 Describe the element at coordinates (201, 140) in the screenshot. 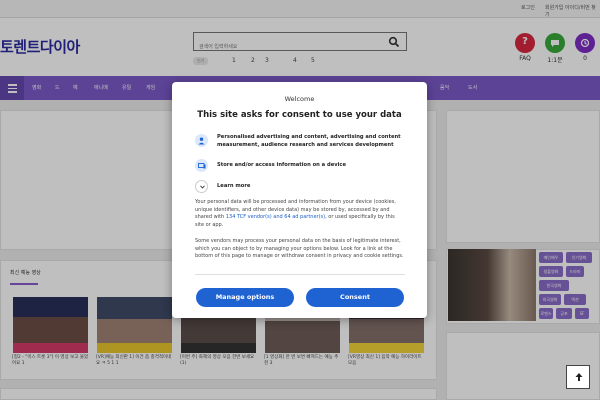

I see `person-icon` at that location.